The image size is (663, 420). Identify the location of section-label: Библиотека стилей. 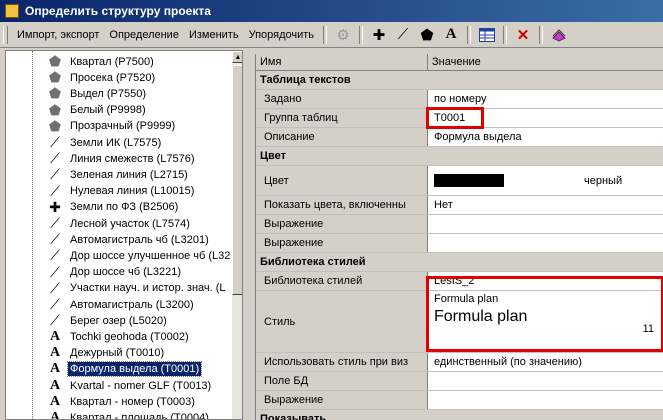
(313, 262).